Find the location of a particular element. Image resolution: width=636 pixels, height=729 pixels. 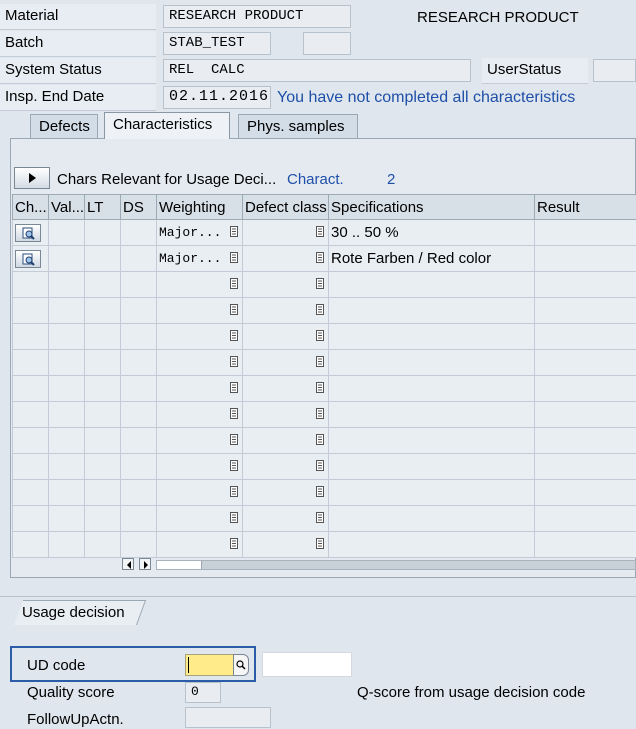

tab-phys-samples: Phys. samples is located at coordinates (298, 126).